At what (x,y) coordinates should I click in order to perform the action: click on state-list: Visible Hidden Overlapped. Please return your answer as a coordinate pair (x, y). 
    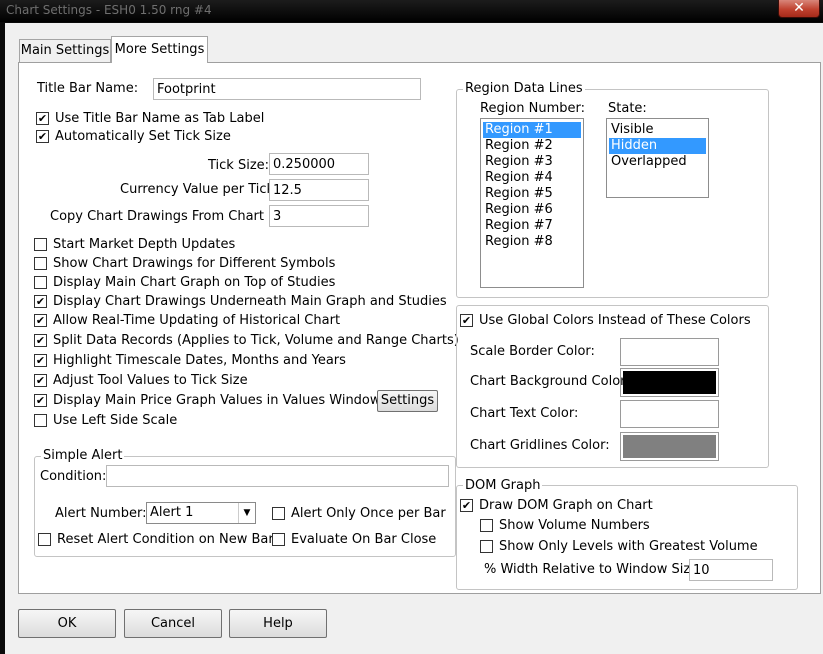
    Looking at the image, I should click on (657, 158).